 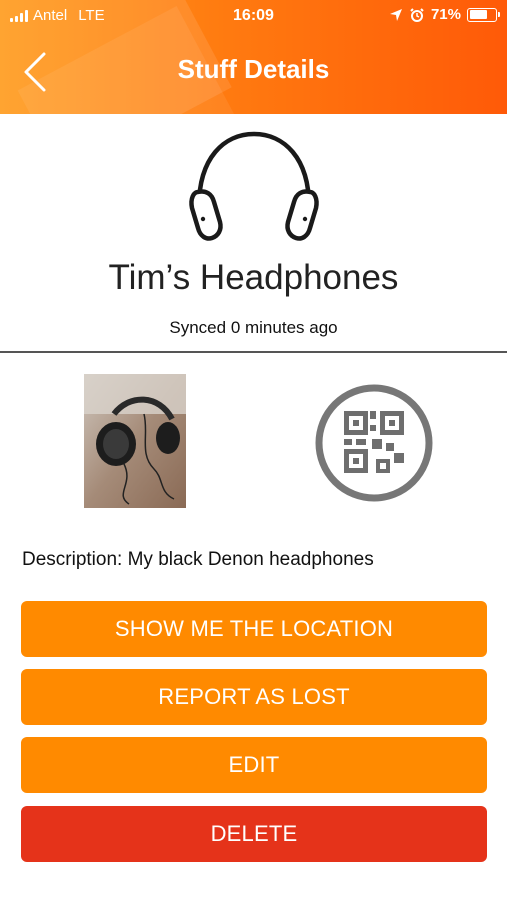 I want to click on qr-code-icon, so click(x=374, y=443).